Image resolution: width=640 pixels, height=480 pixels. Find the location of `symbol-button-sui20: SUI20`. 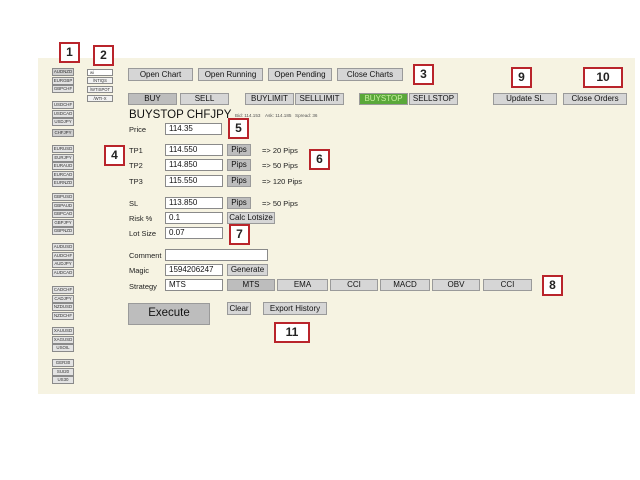

symbol-button-sui20: SUI20 is located at coordinates (63, 371).